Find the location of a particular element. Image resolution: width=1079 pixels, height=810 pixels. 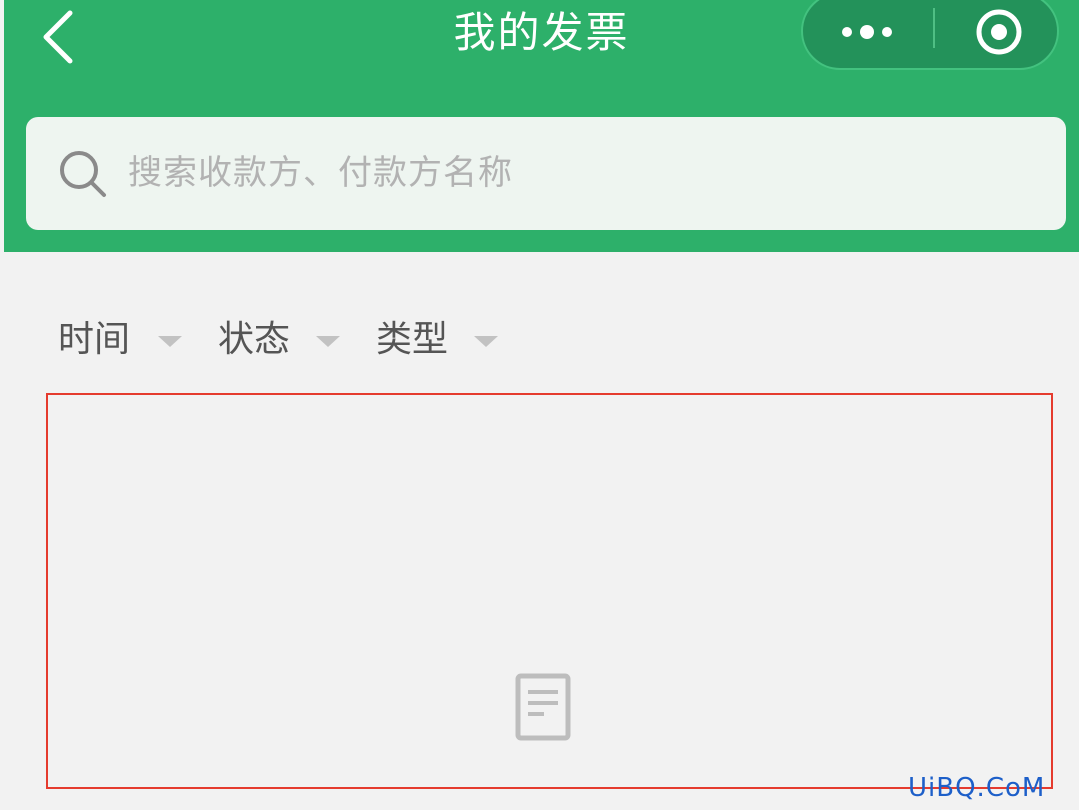

filter-type: 类型 is located at coordinates (441, 340).